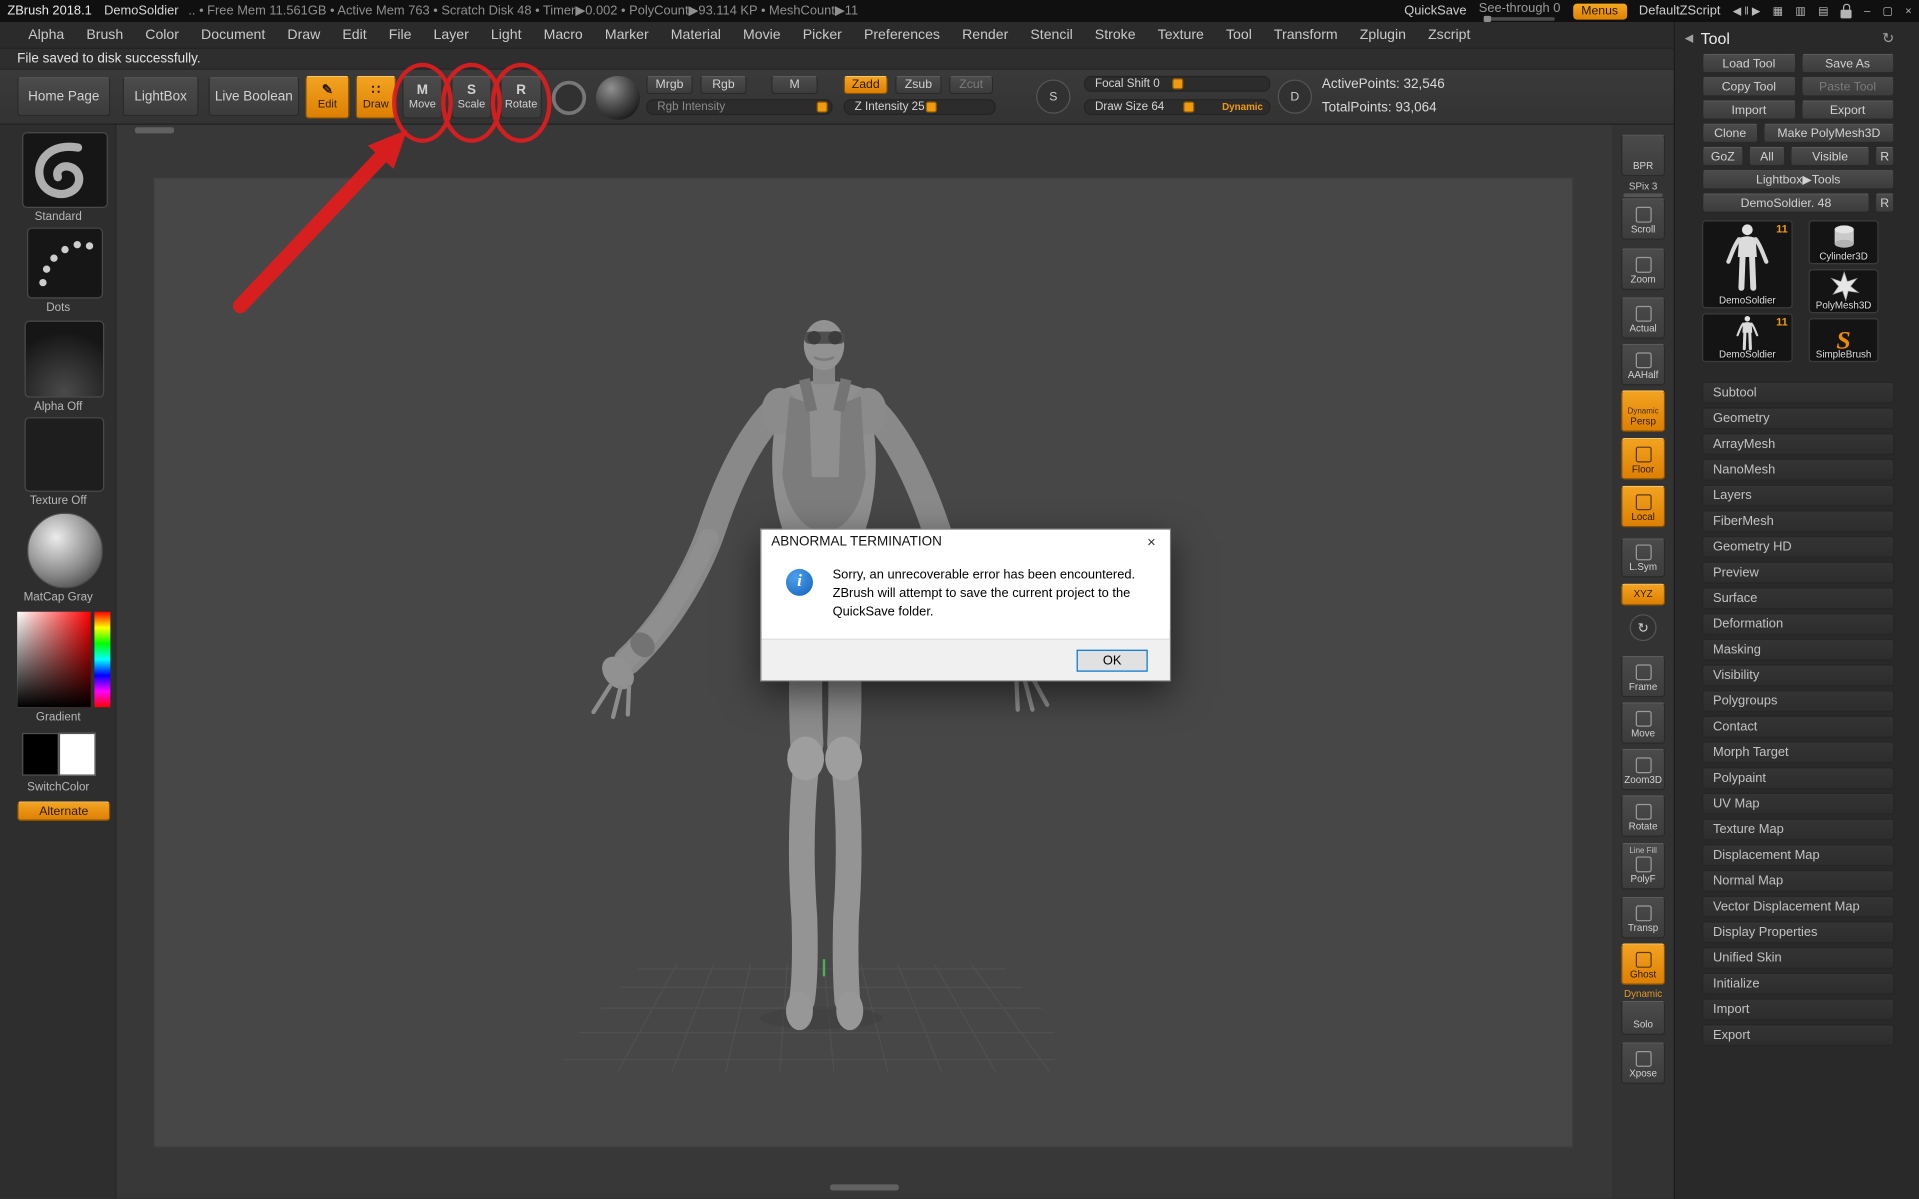  Describe the element at coordinates (1643, 816) in the screenshot. I see `rotate3d-button: Rotate` at that location.